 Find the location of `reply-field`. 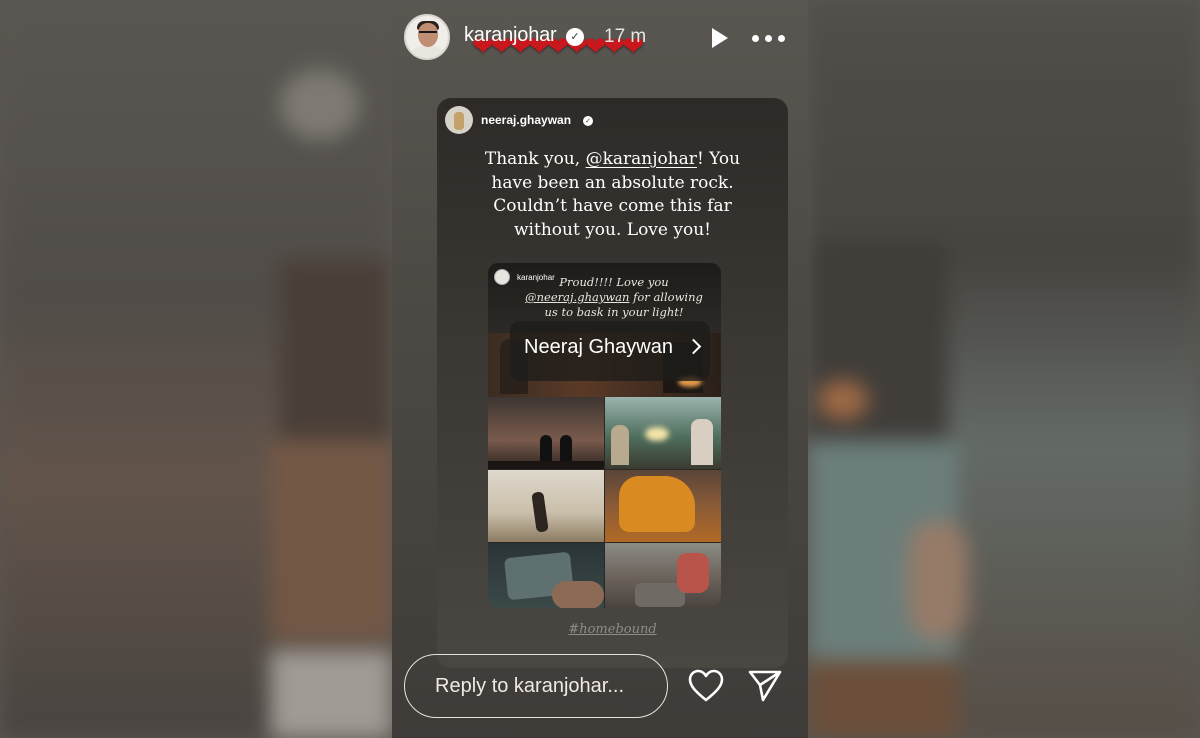

reply-field is located at coordinates (536, 686).